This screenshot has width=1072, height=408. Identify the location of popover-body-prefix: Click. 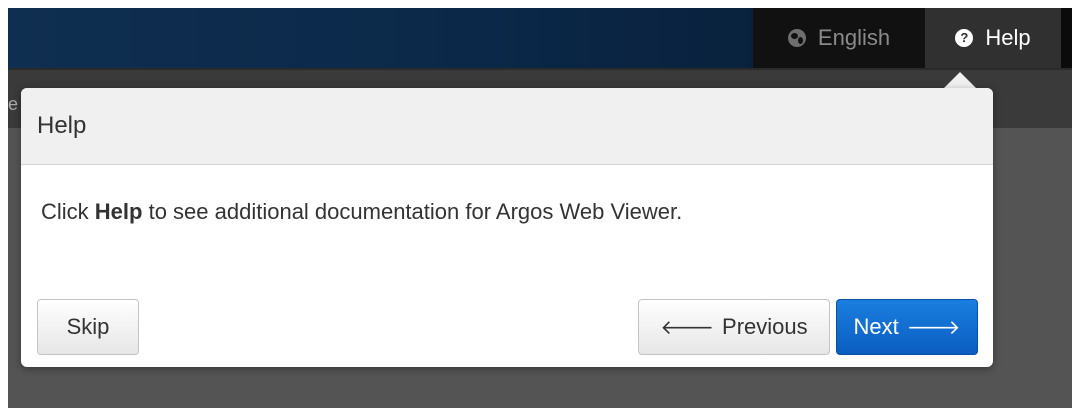
(68, 211).